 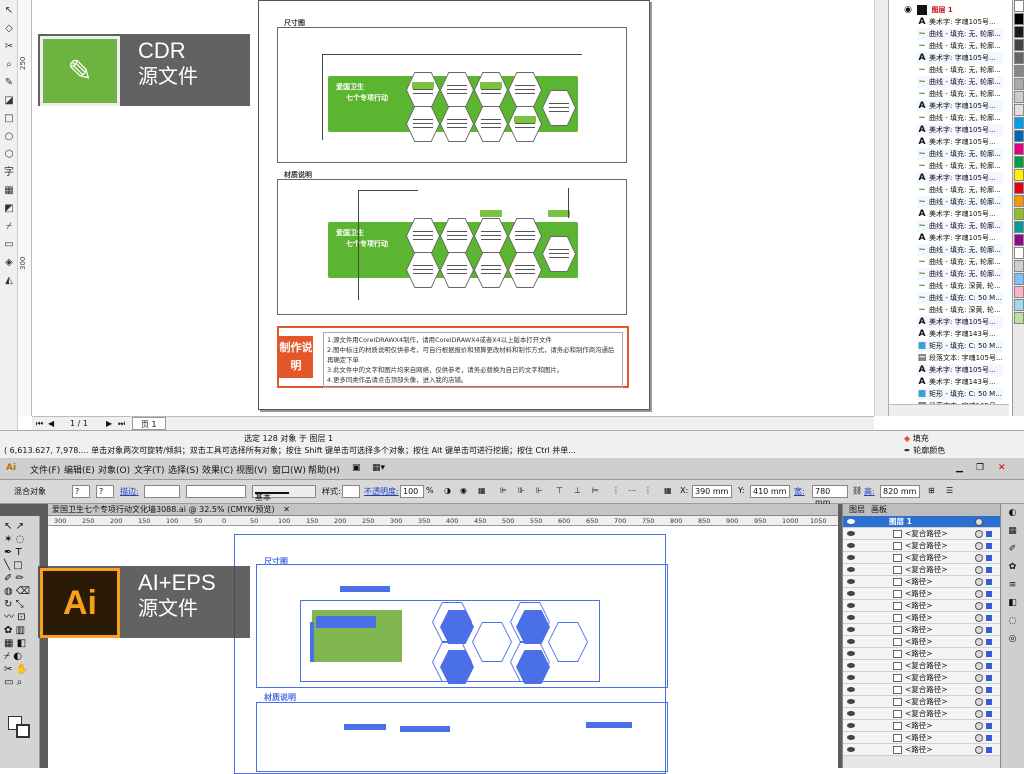 What do you see at coordinates (857, 510) in the screenshot?
I see `tab-layers: 图层` at bounding box center [857, 510].